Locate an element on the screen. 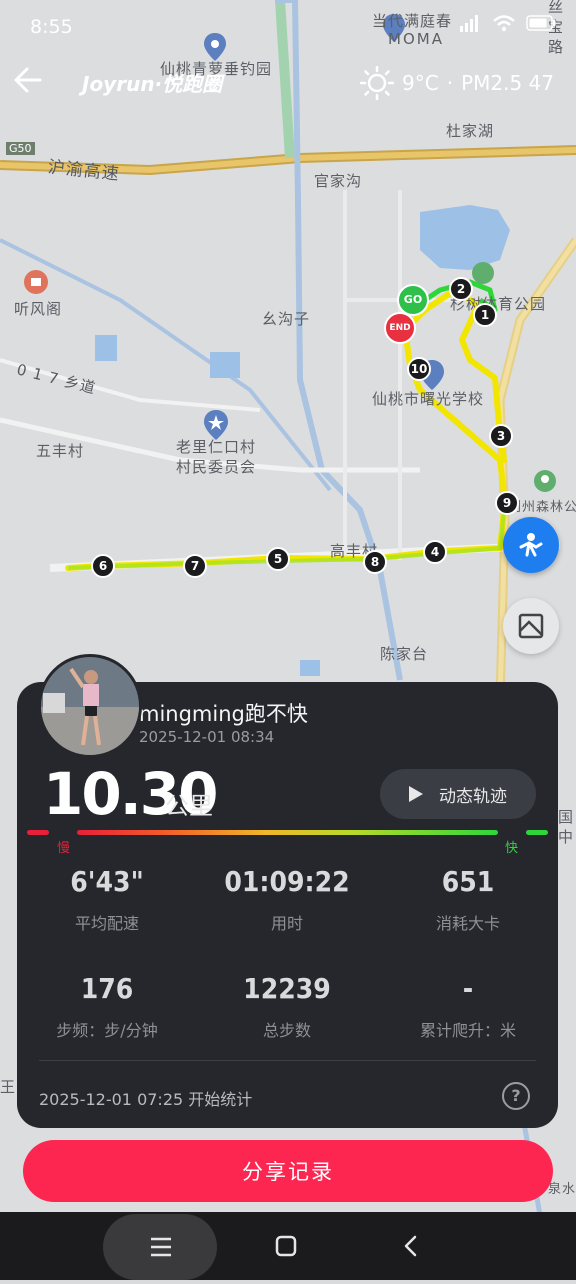  back-button is located at coordinates (411, 1246).